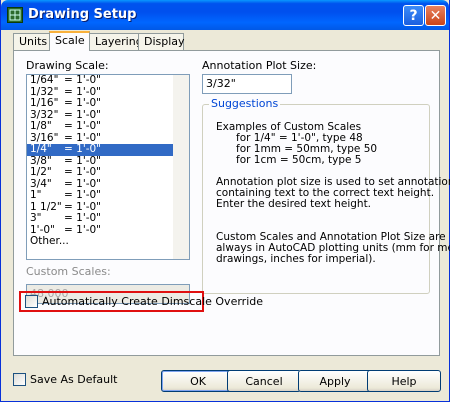 Image resolution: width=450 pixels, height=402 pixels. Describe the element at coordinates (31, 301) in the screenshot. I see `auto-dimscale-box` at that location.